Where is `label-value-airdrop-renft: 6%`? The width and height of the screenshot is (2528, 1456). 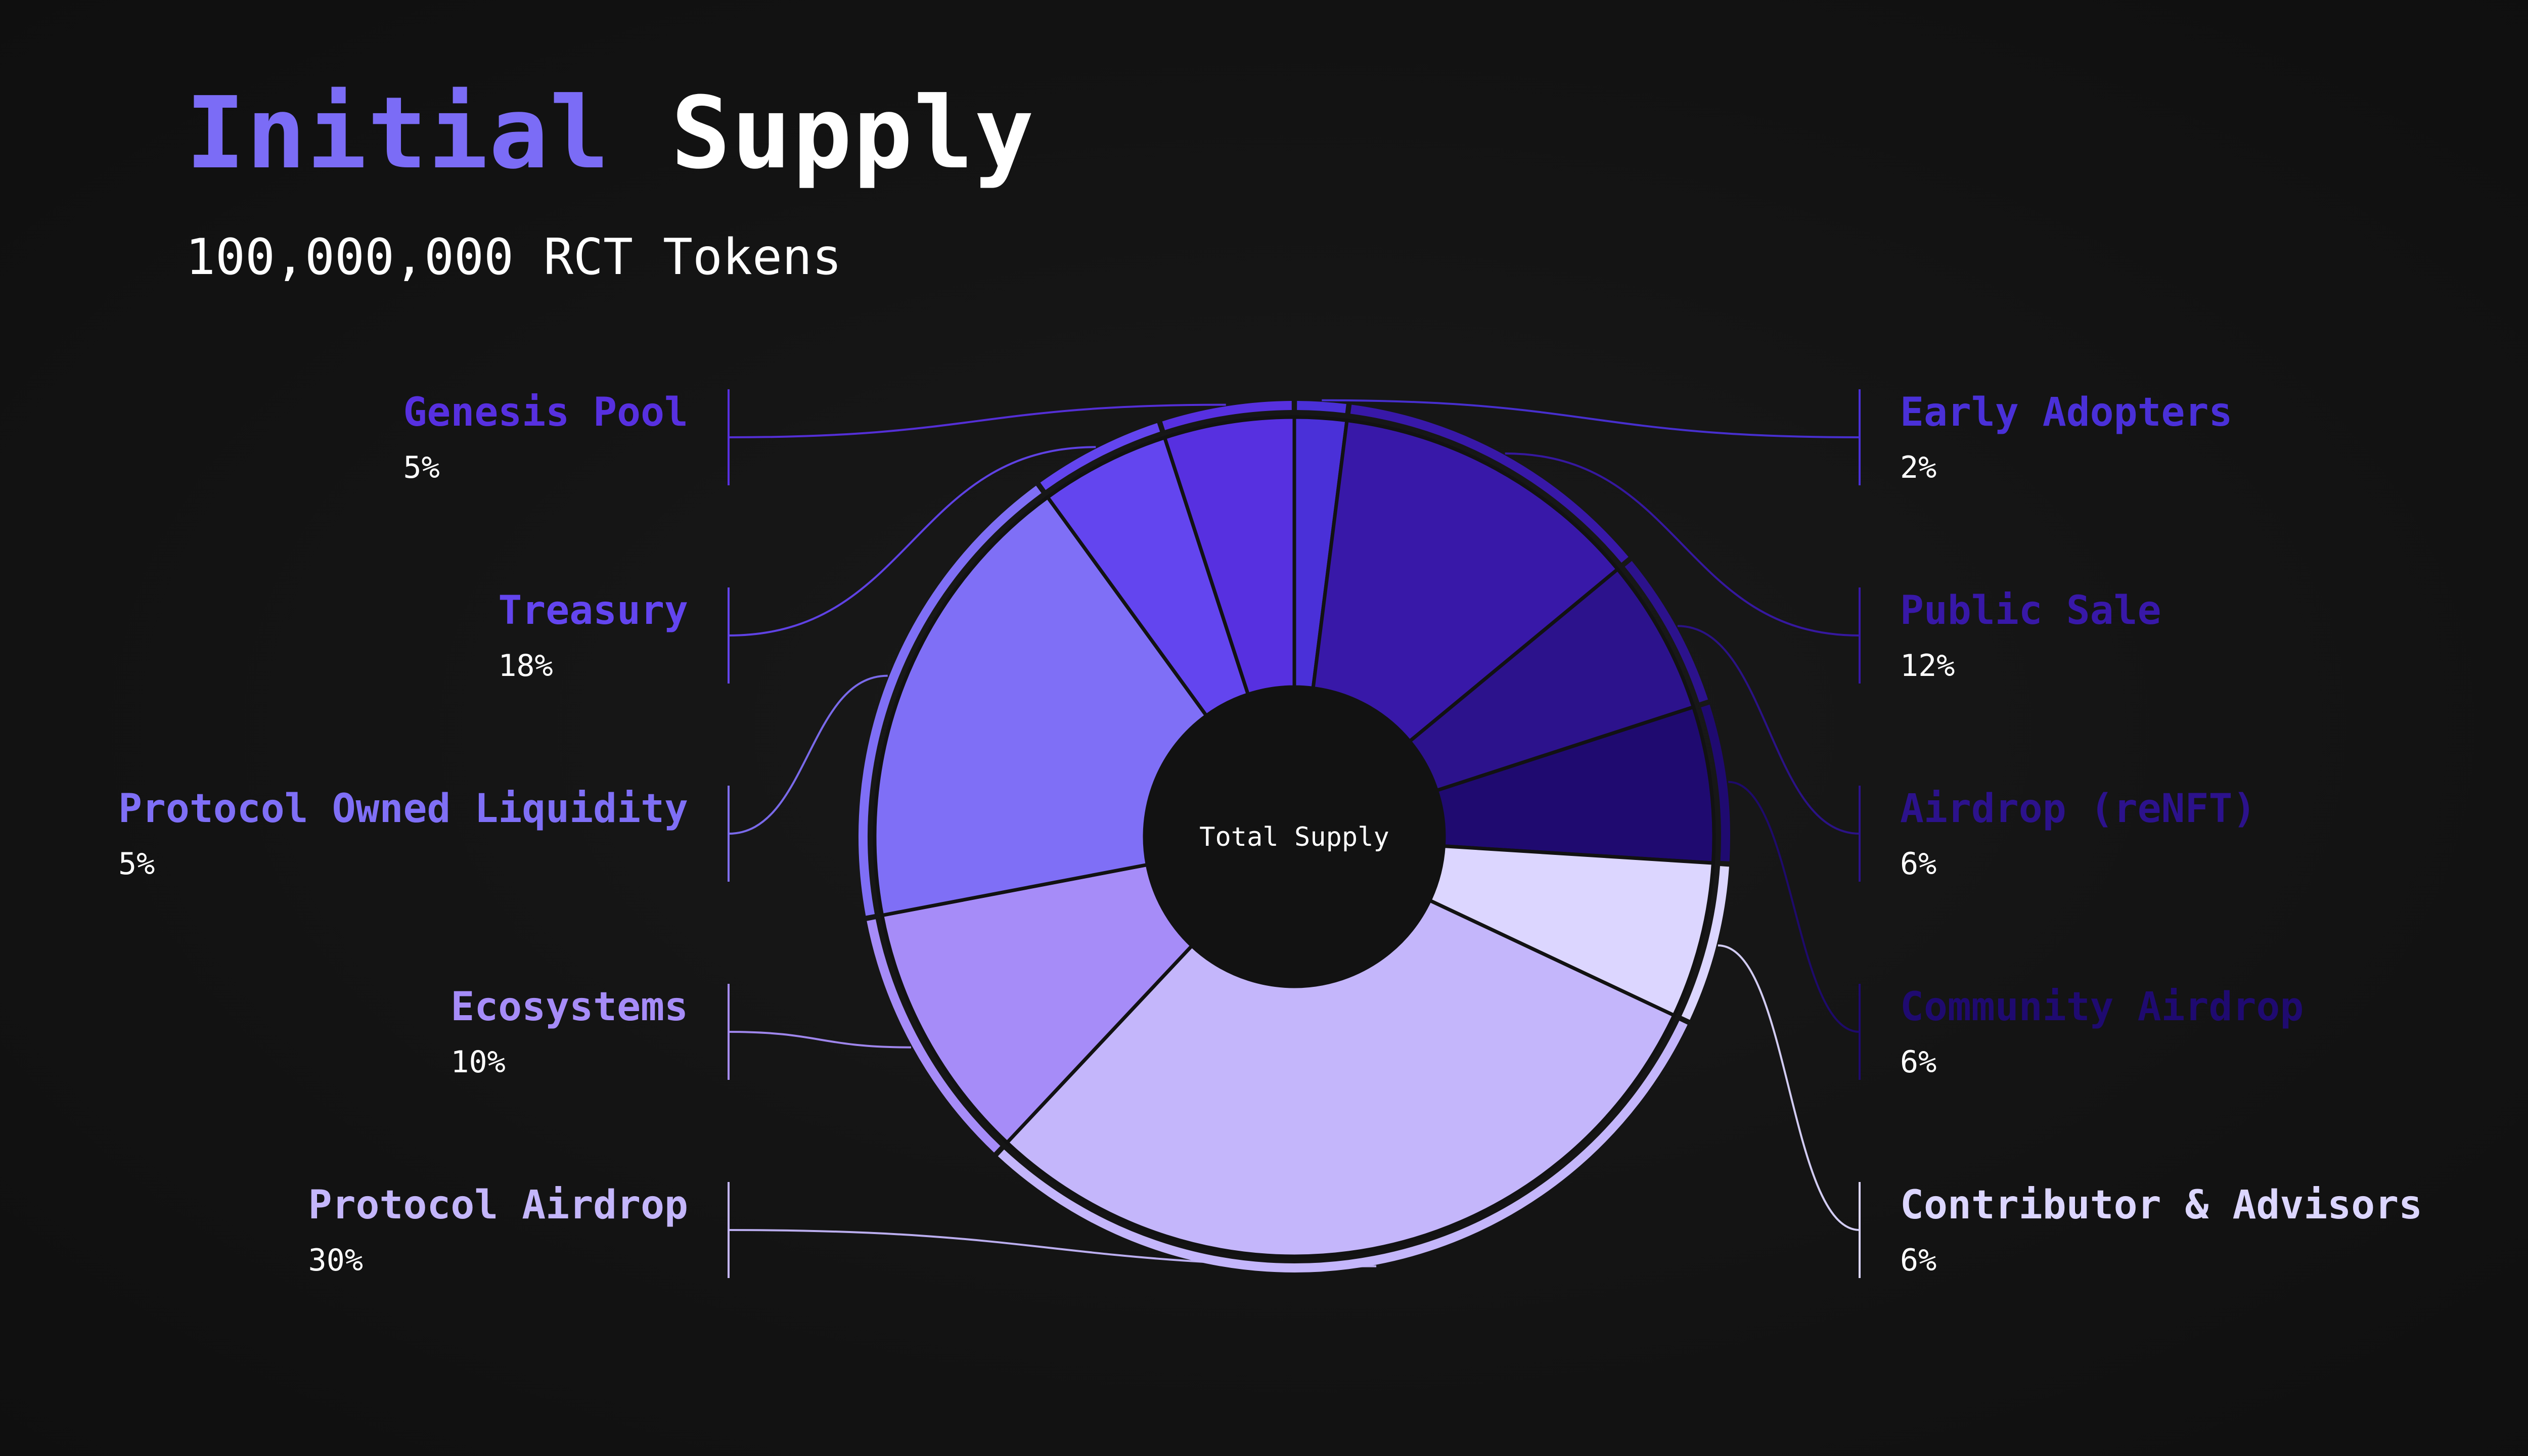
label-value-airdrop-renft: 6% is located at coordinates (1918, 864).